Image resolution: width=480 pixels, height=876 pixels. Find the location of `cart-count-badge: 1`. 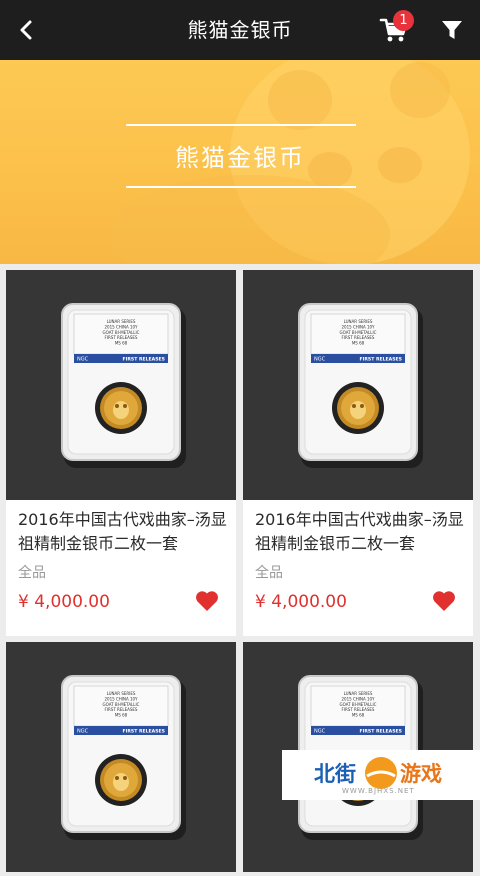

cart-count-badge: 1 is located at coordinates (403, 20).